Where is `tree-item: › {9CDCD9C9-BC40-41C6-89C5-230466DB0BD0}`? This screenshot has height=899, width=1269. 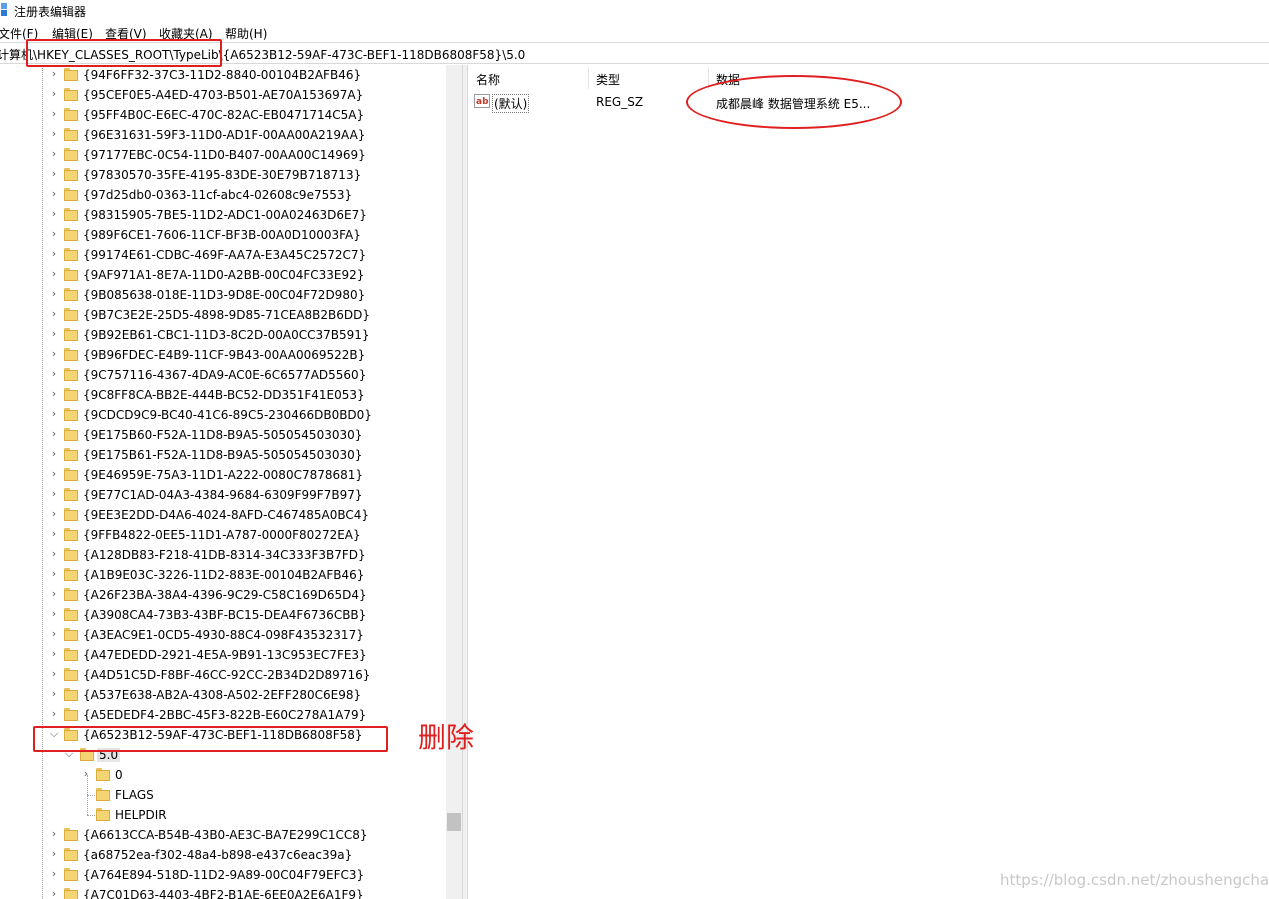
tree-item: › {9CDCD9C9-BC40-41C6-89C5-230466DB0BD0} is located at coordinates (223, 415).